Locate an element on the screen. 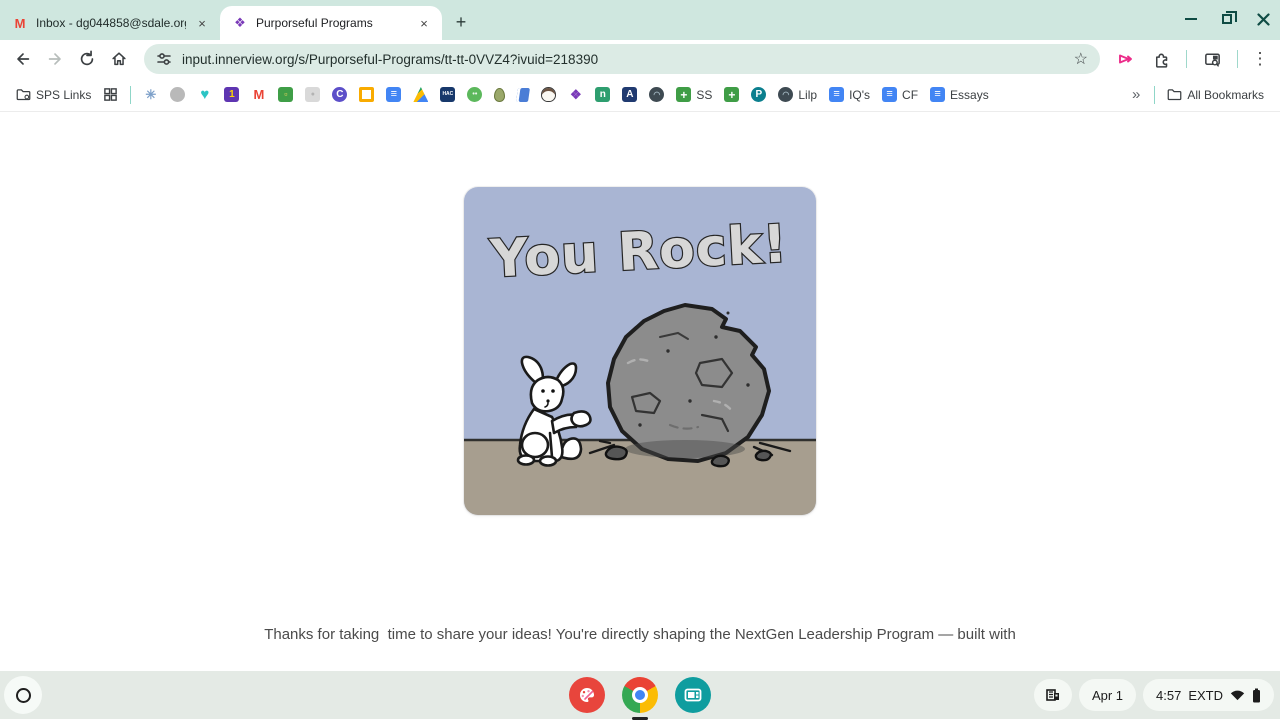 The image size is (1280, 720). bookmark-doc-iqs: ≡ IQ's is located at coordinates (849, 94).